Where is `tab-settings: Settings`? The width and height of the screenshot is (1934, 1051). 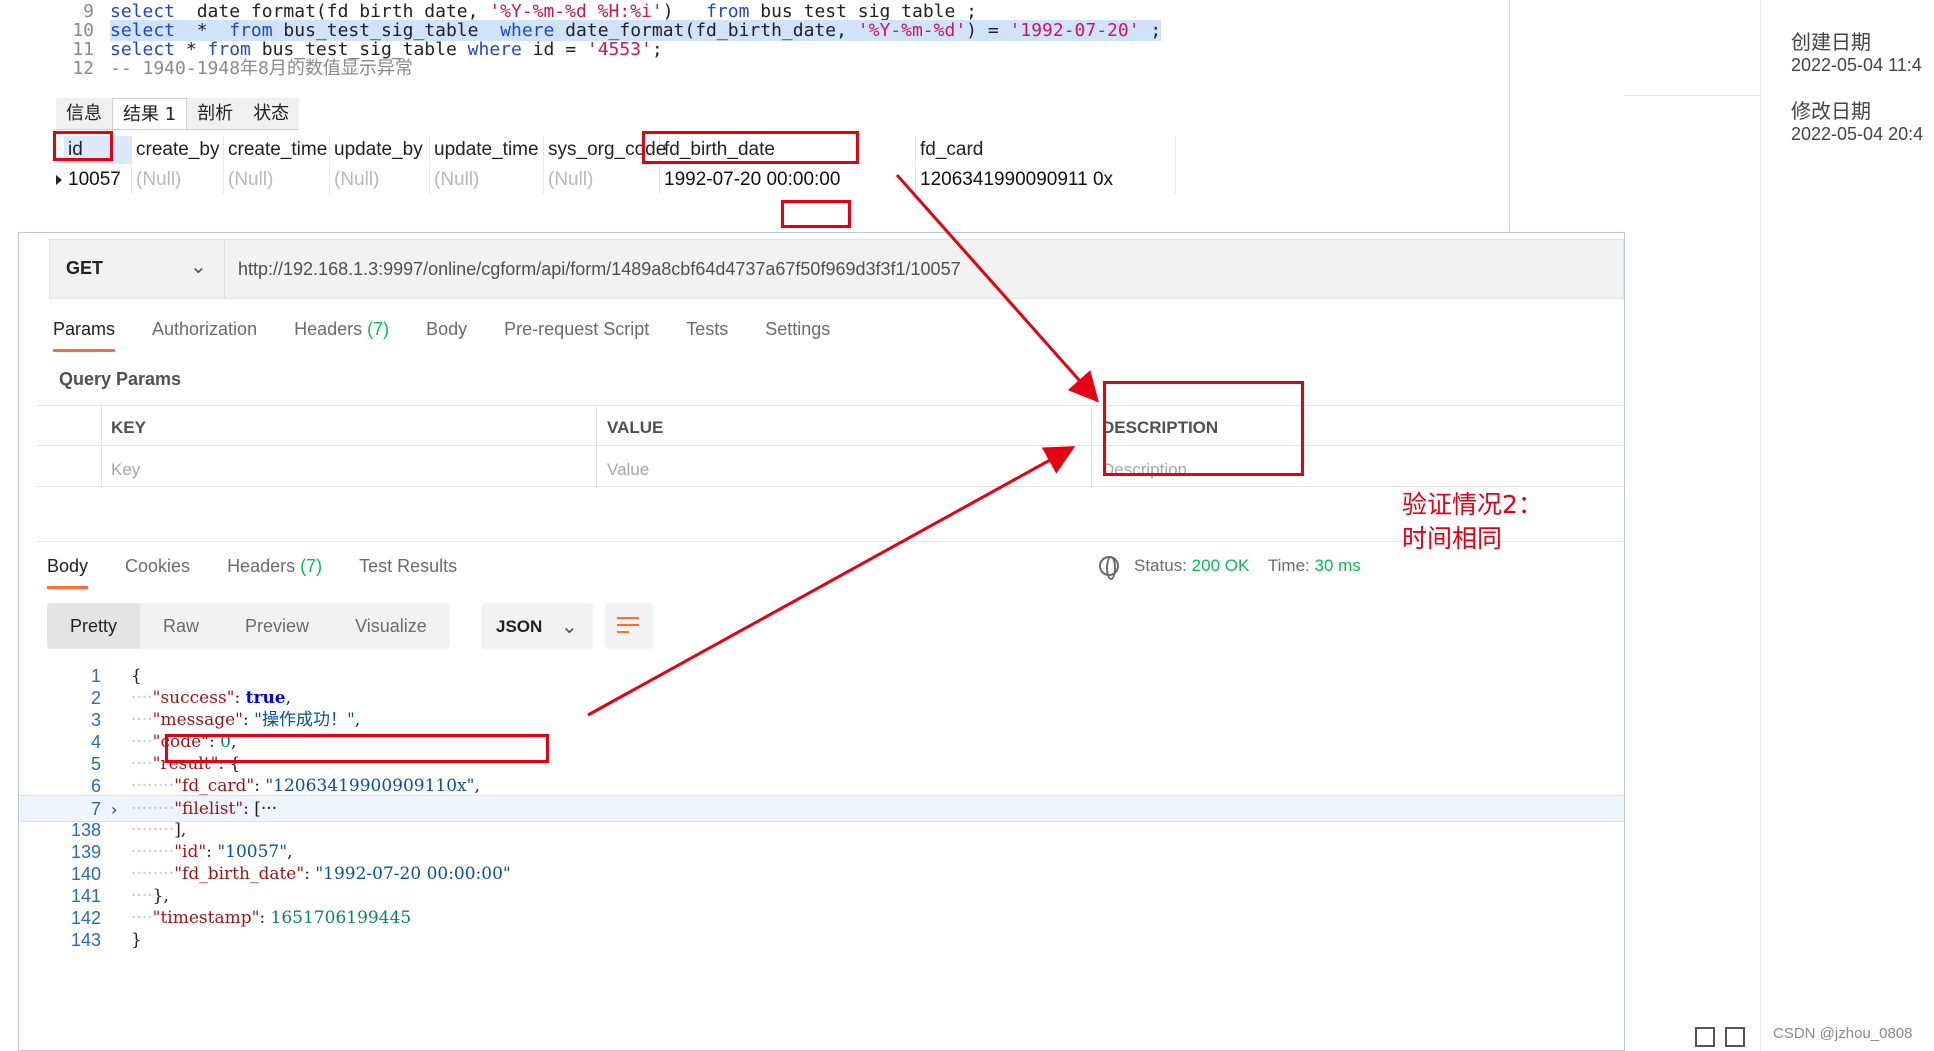 tab-settings: Settings is located at coordinates (797, 329).